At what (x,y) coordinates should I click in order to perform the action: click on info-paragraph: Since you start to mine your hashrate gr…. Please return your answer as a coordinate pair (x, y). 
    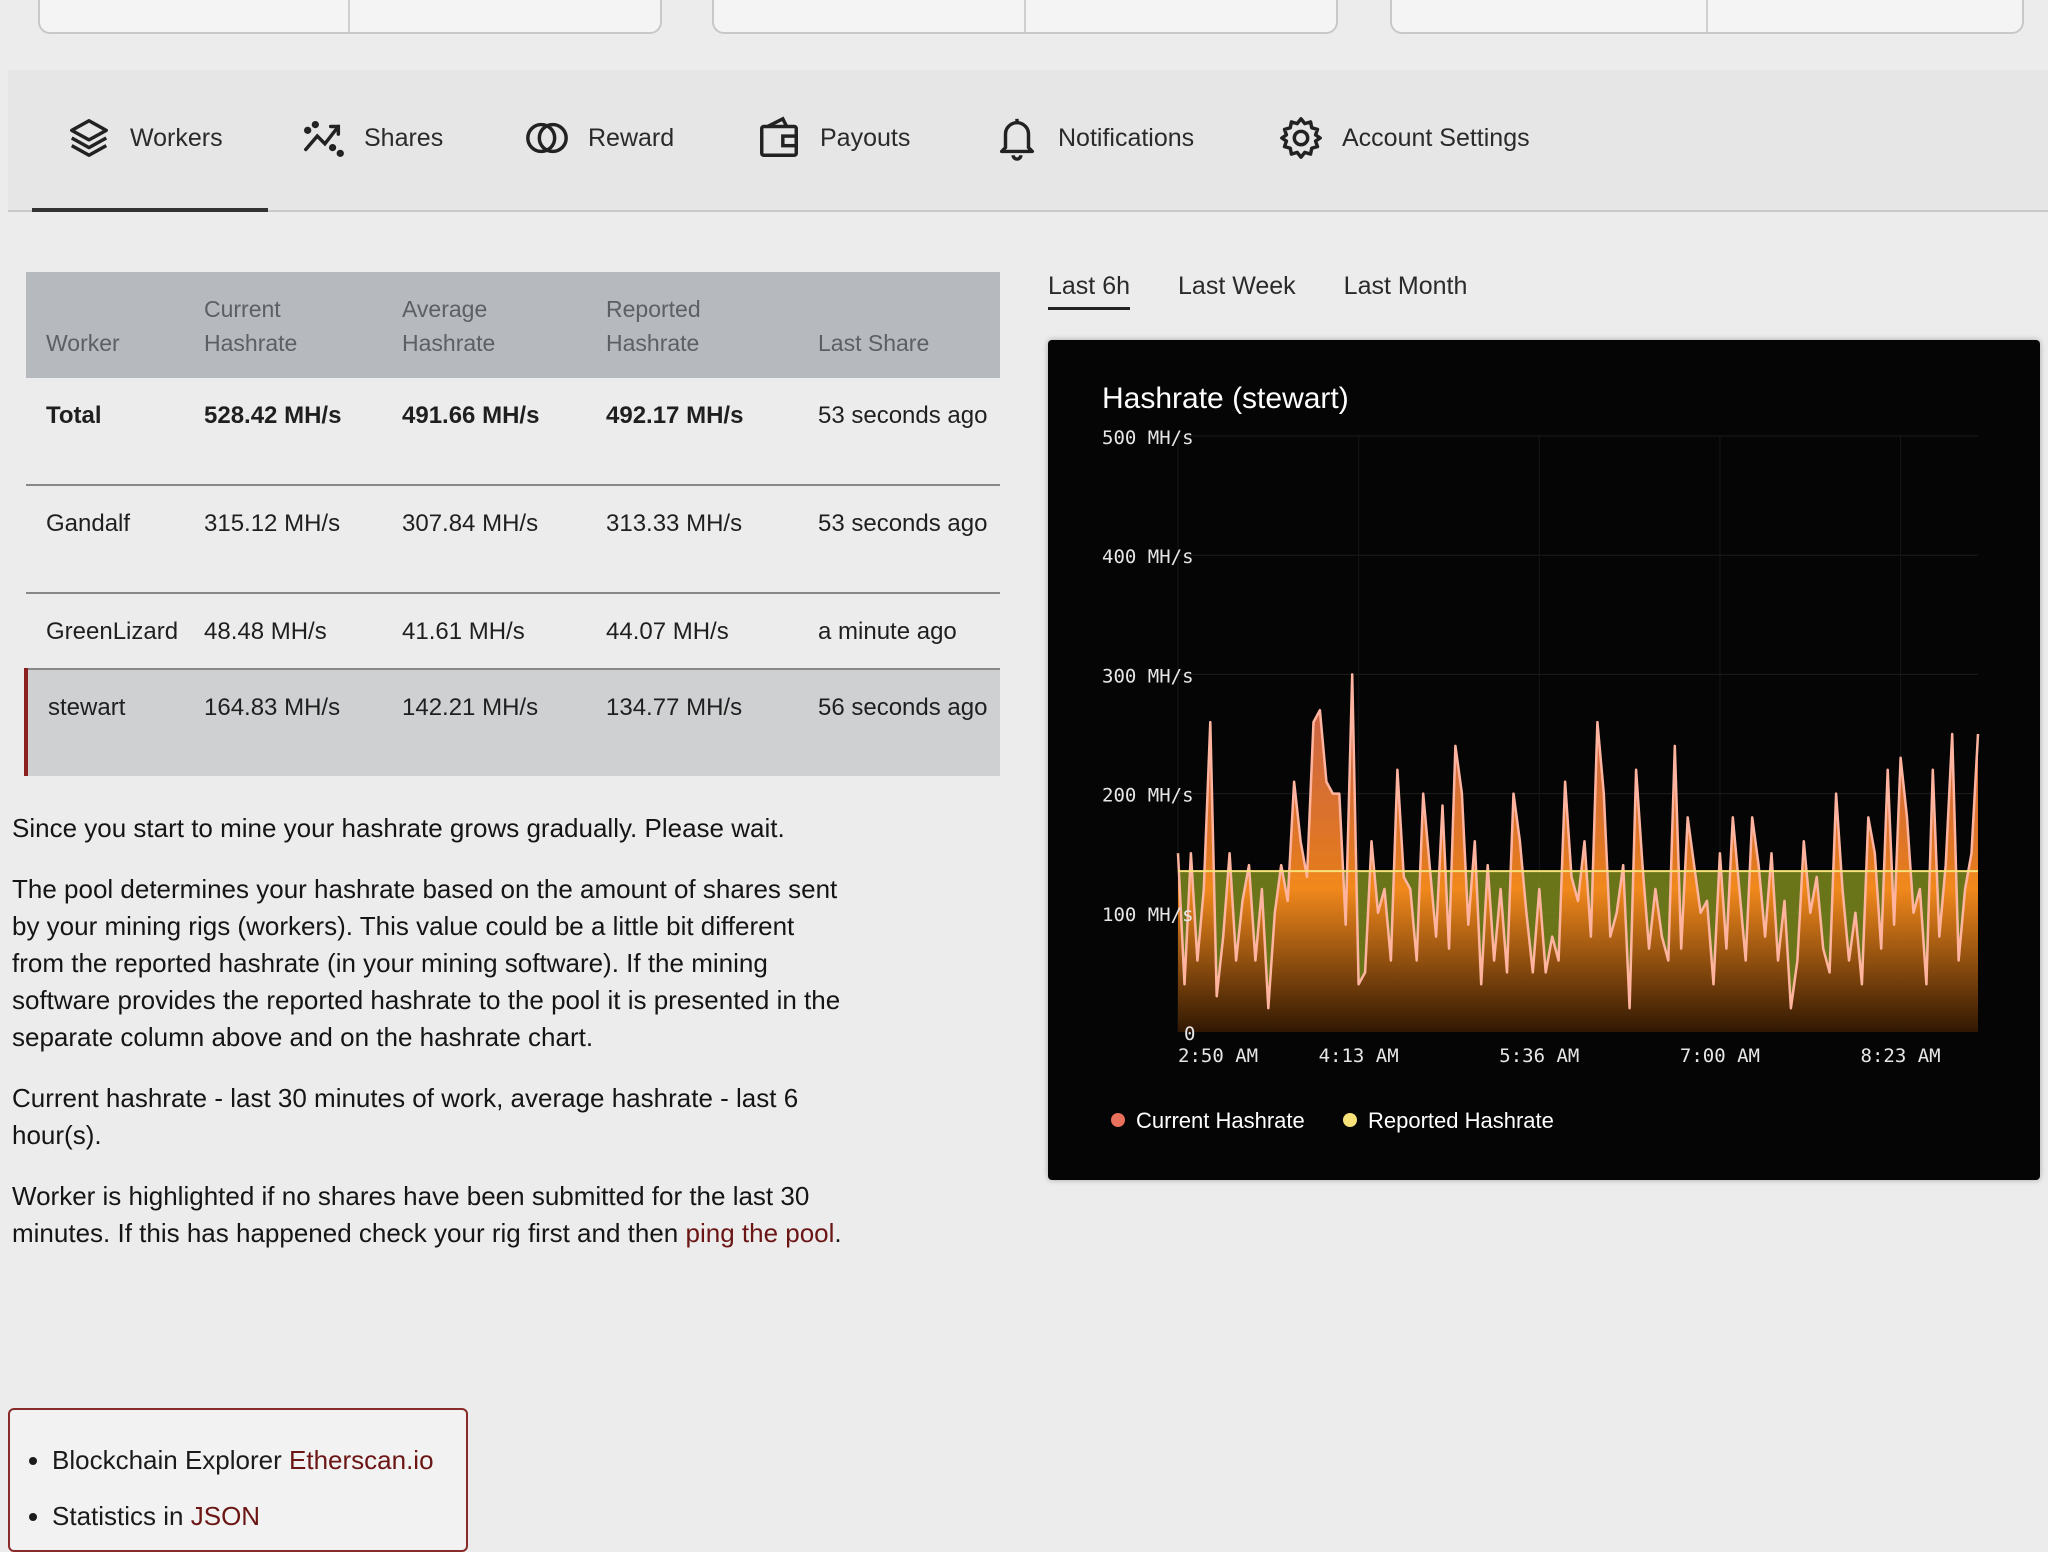
    Looking at the image, I should click on (398, 828).